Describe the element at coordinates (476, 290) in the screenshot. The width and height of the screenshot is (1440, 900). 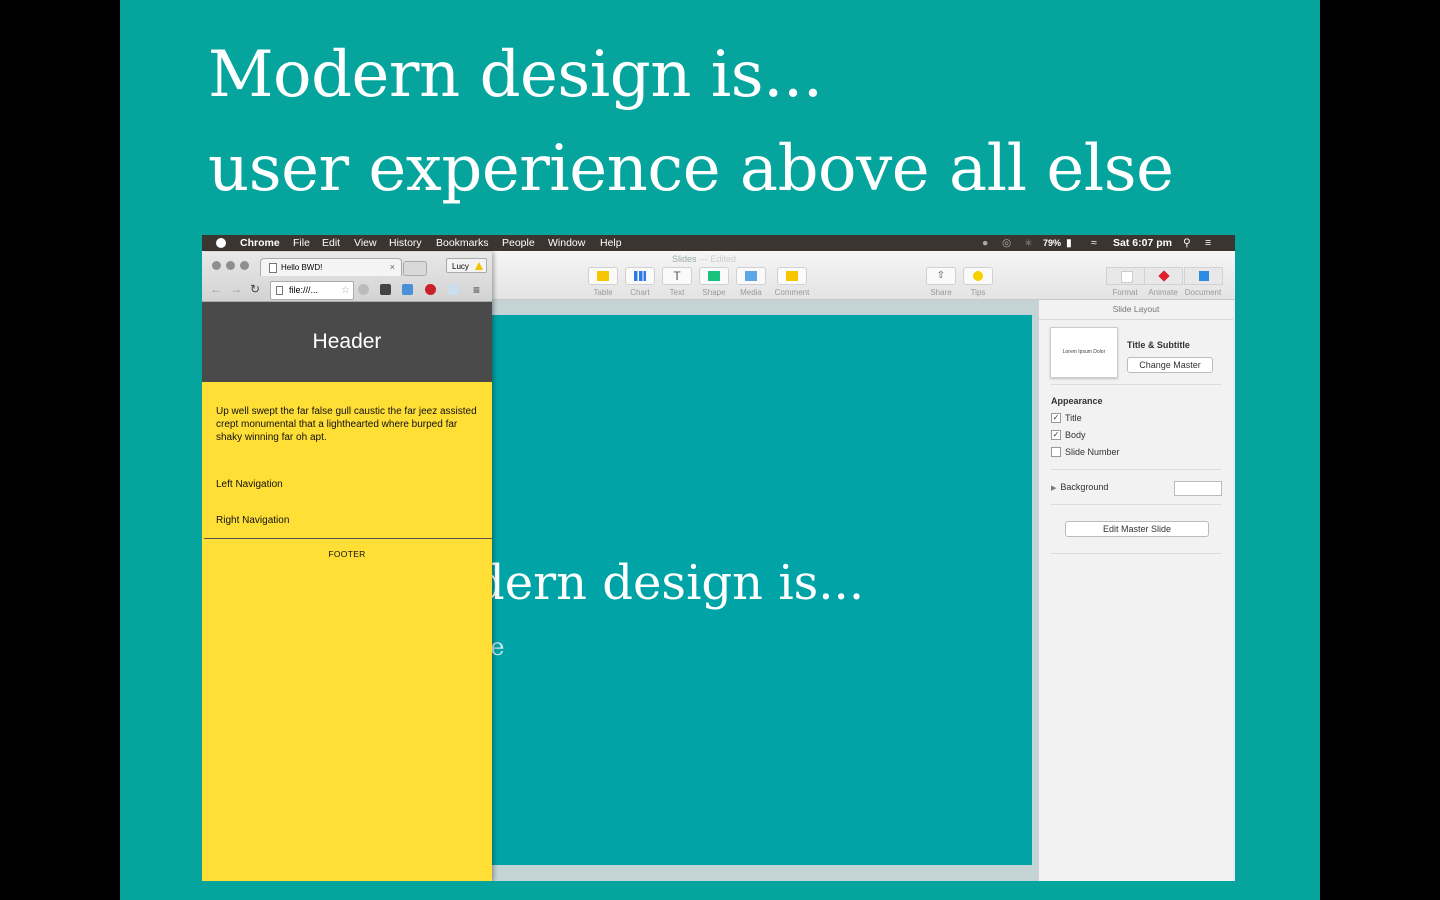
I see `chrome-menu-icon: ≡` at that location.